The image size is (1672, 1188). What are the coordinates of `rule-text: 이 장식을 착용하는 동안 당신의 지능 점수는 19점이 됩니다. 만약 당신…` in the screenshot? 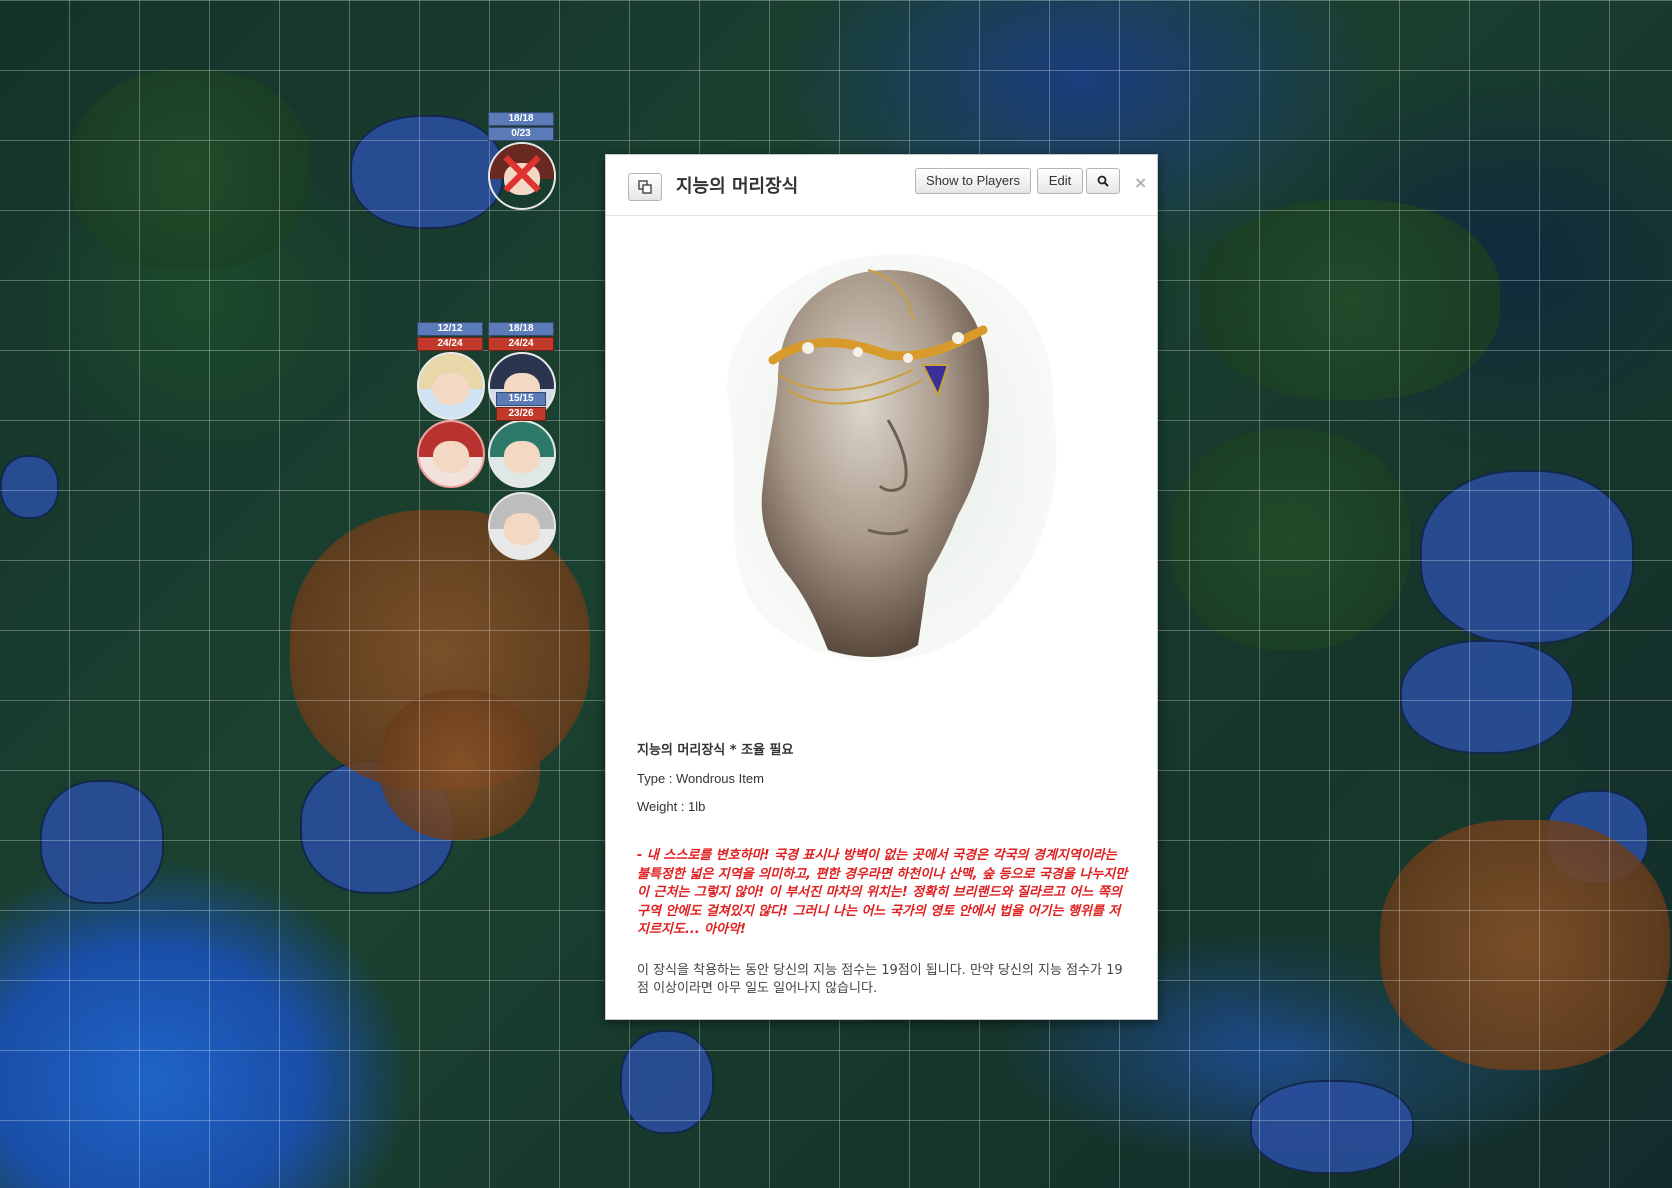 It's located at (880, 979).